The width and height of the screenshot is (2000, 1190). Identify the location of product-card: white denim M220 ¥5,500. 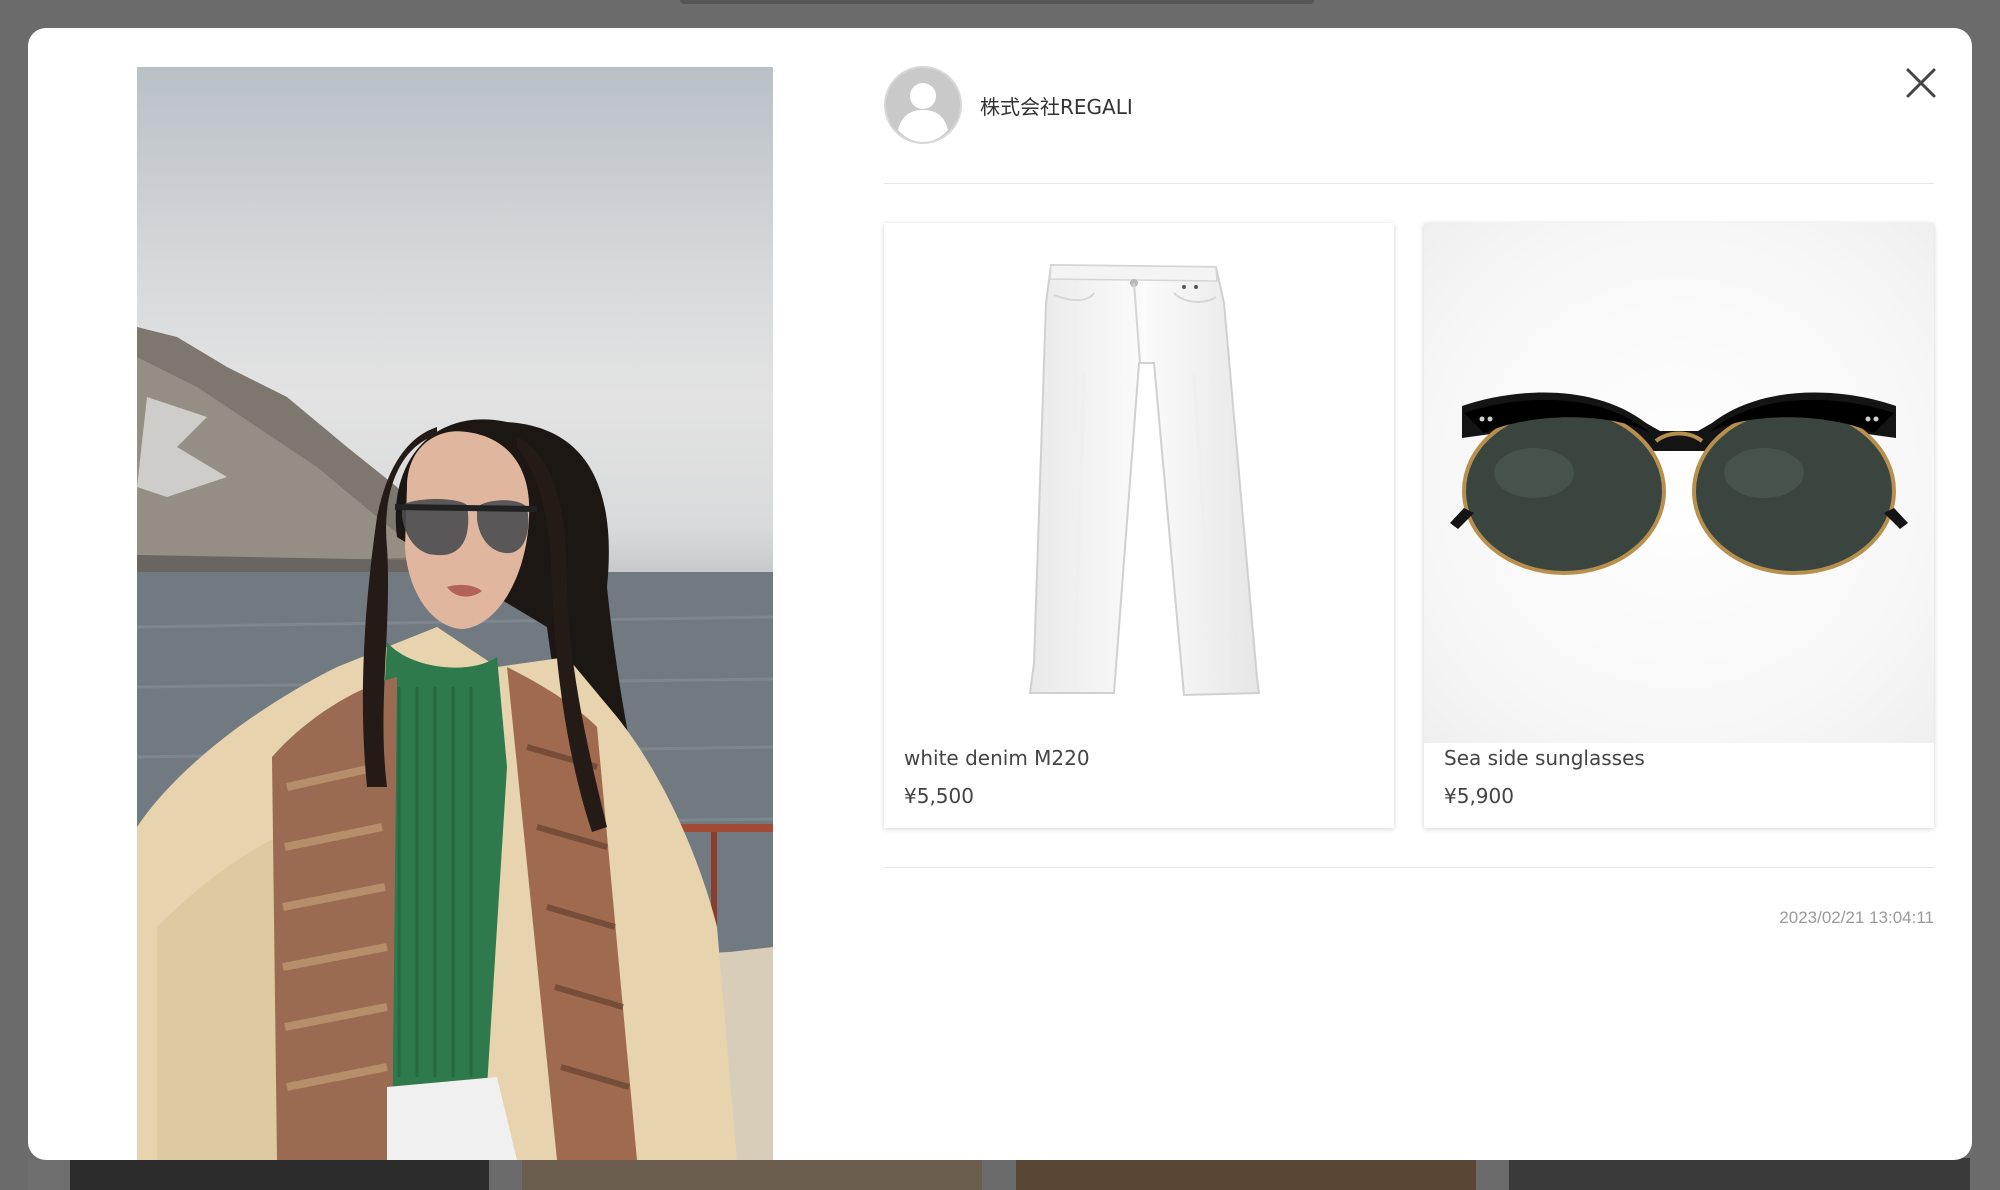
(1139, 525).